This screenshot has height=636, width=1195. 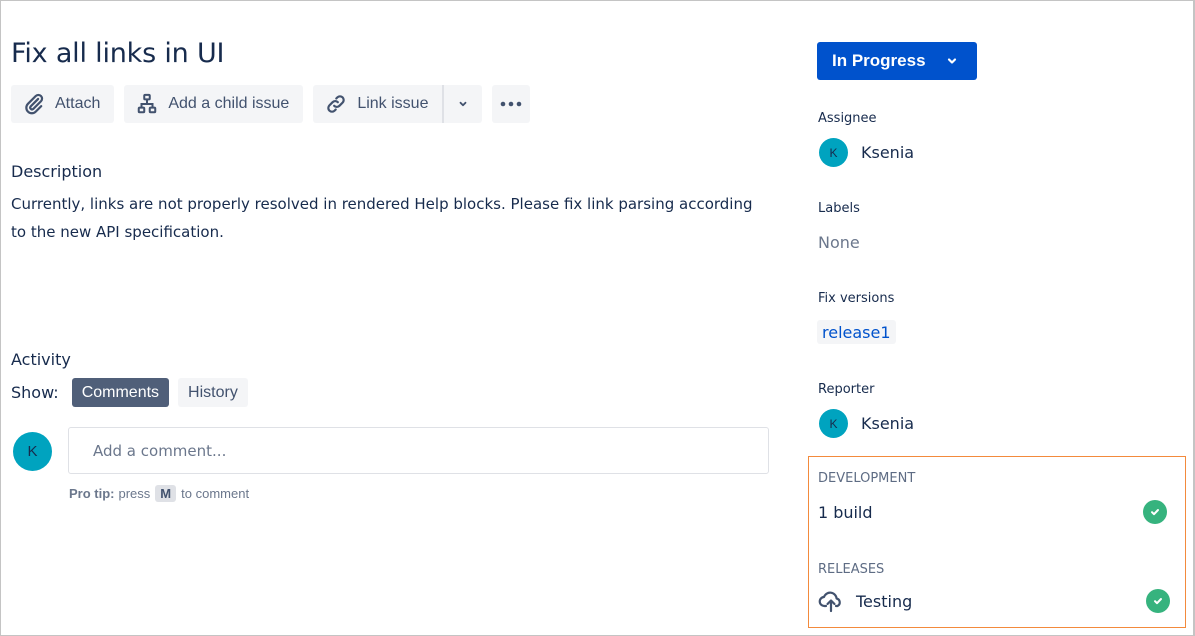 I want to click on development-heading: DEVELOPMENT, so click(x=867, y=478).